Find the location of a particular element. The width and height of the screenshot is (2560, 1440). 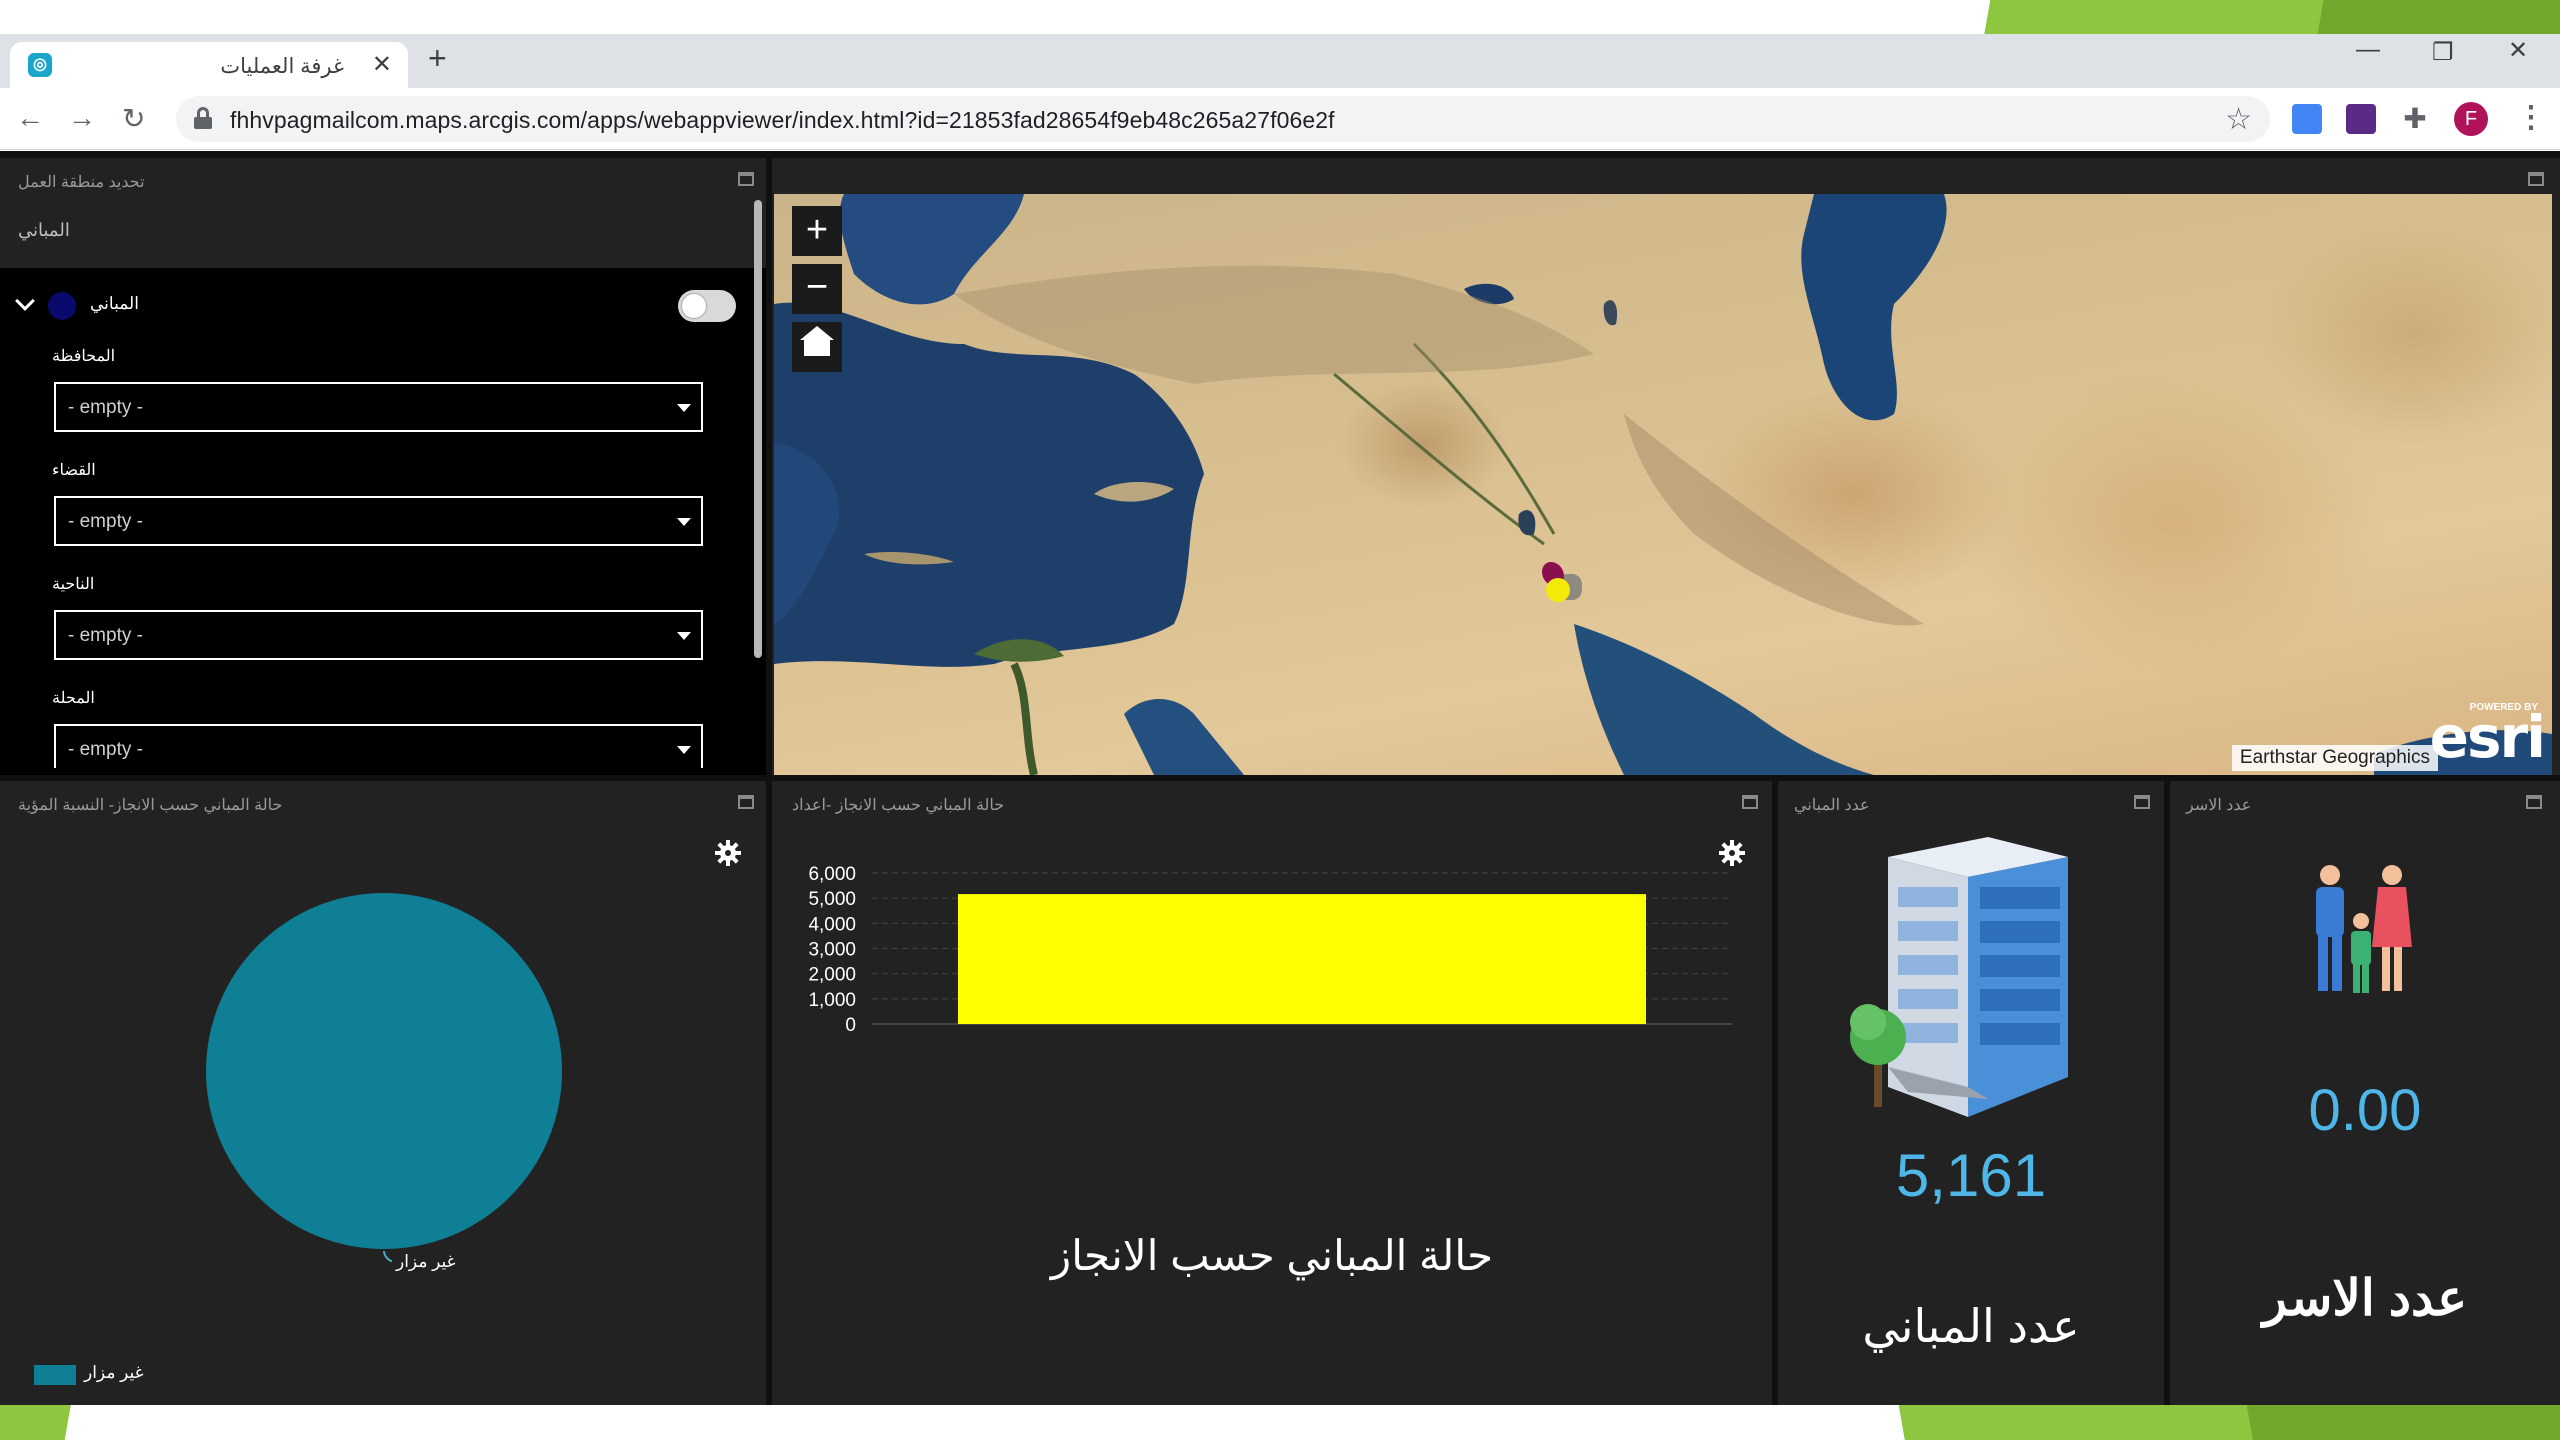

district-select: - empty - is located at coordinates (378, 521).